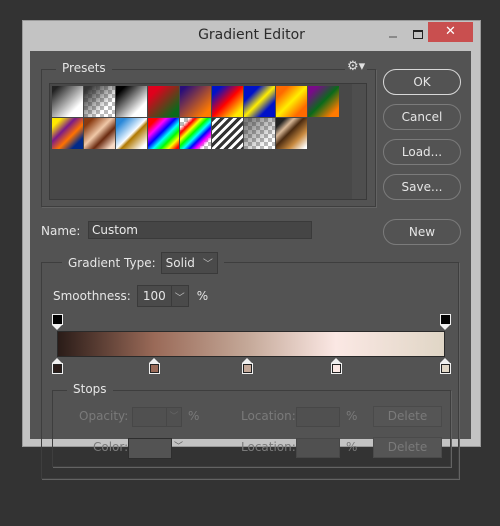  What do you see at coordinates (200, 230) in the screenshot?
I see `name-input: Custom` at bounding box center [200, 230].